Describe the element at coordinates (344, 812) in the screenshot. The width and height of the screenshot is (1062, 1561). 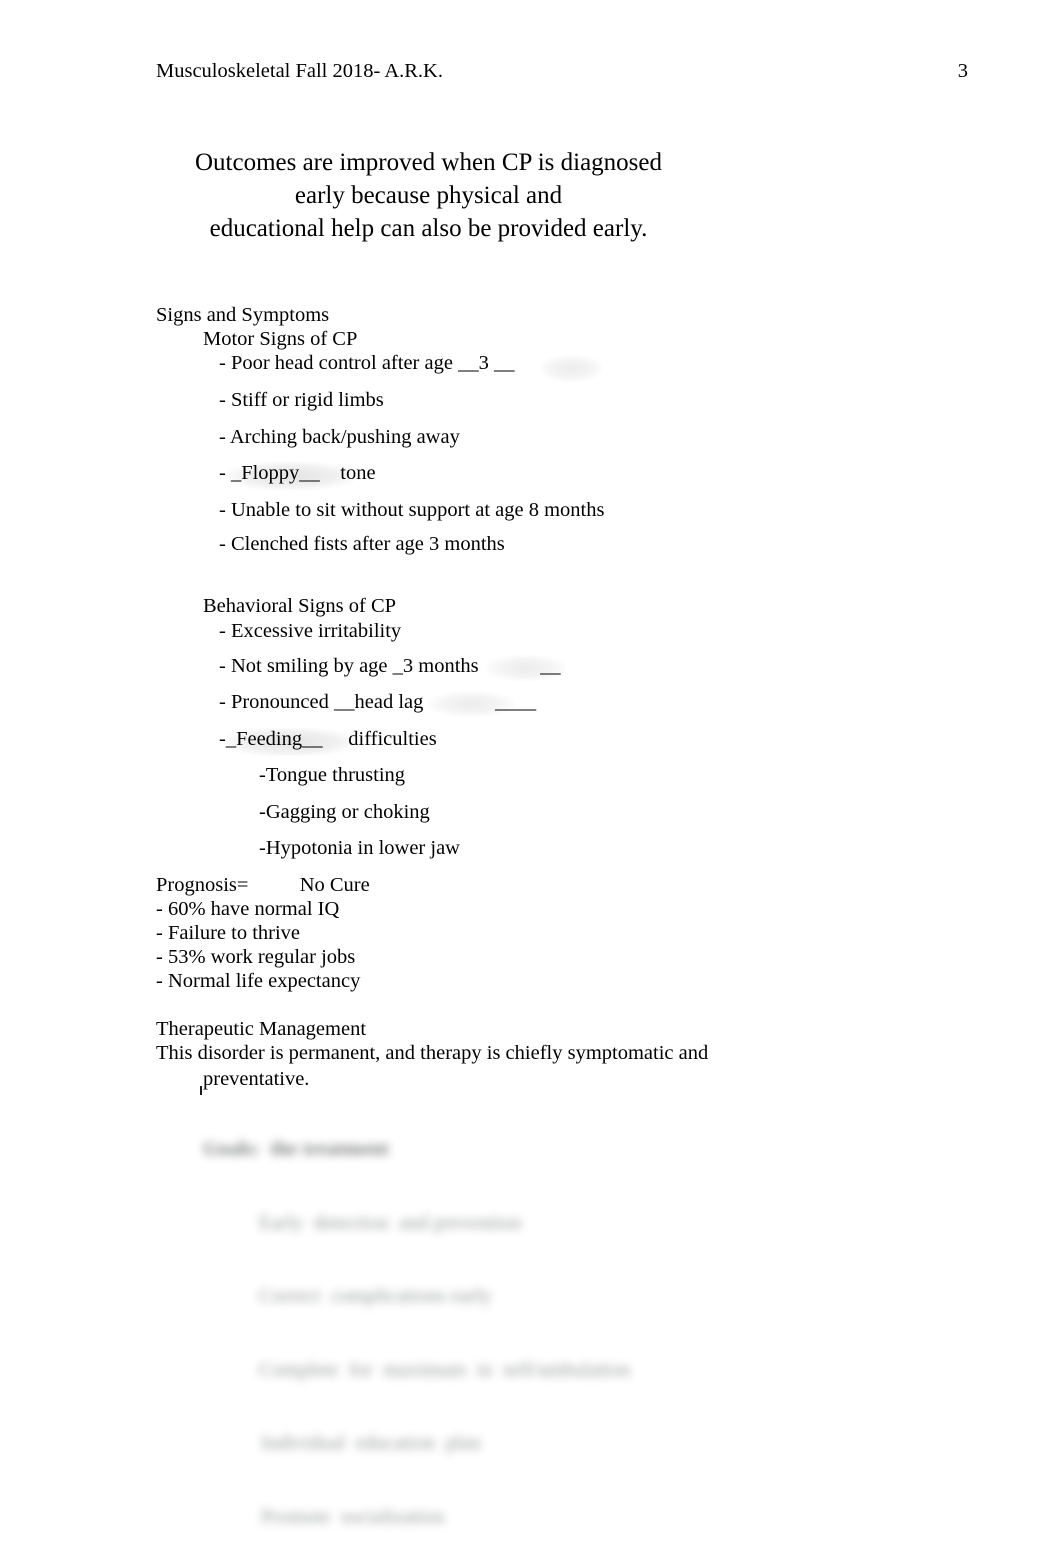
I see `list-item-feeding-2: -Gagging or choking` at that location.